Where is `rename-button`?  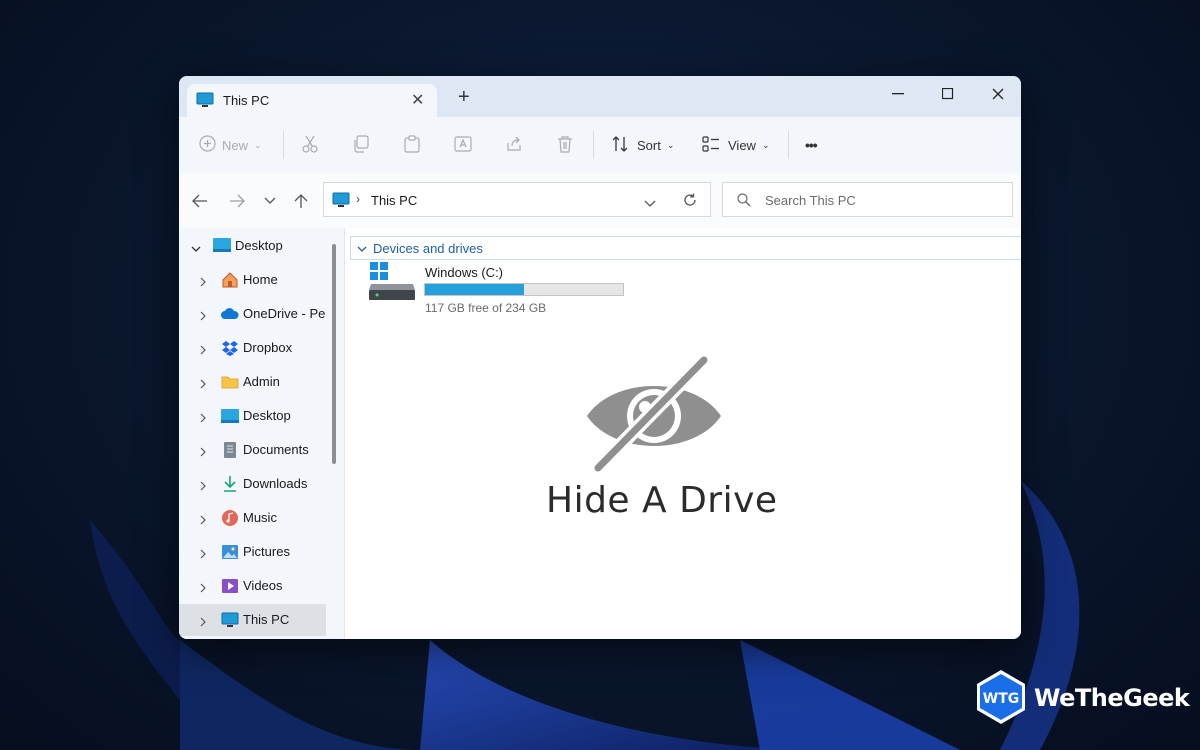
rename-button is located at coordinates (463, 145).